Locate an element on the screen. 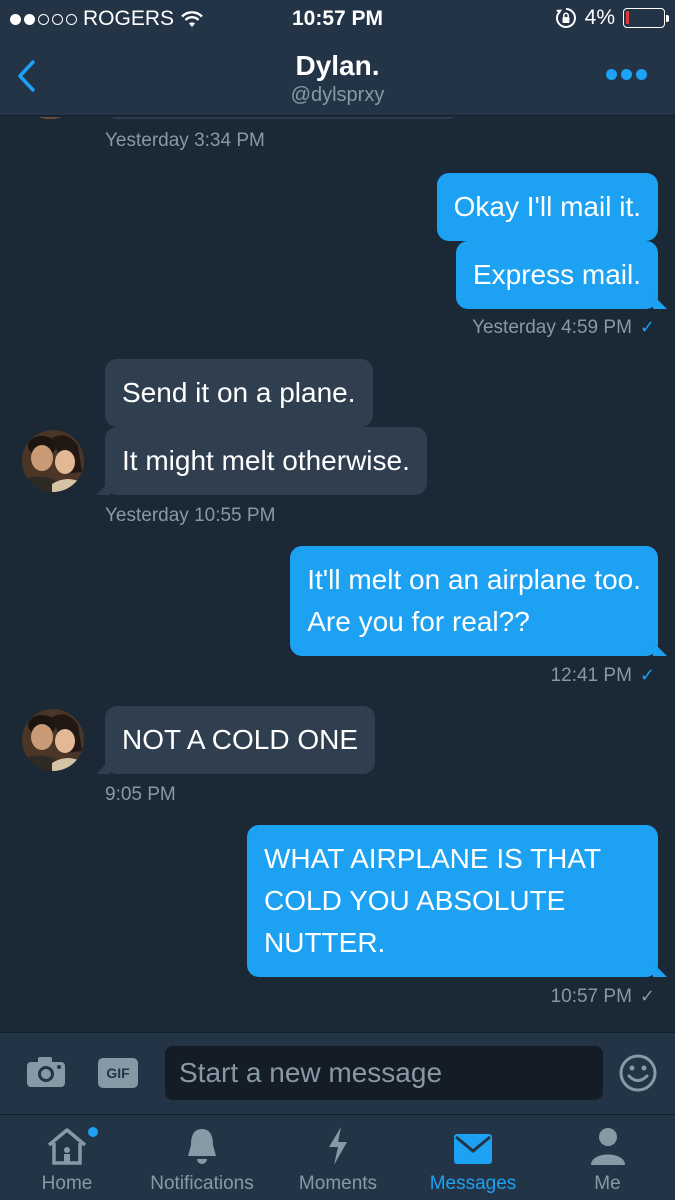 Image resolution: width=675 pixels, height=1200 pixels. battery-percent: 4% is located at coordinates (599, 17).